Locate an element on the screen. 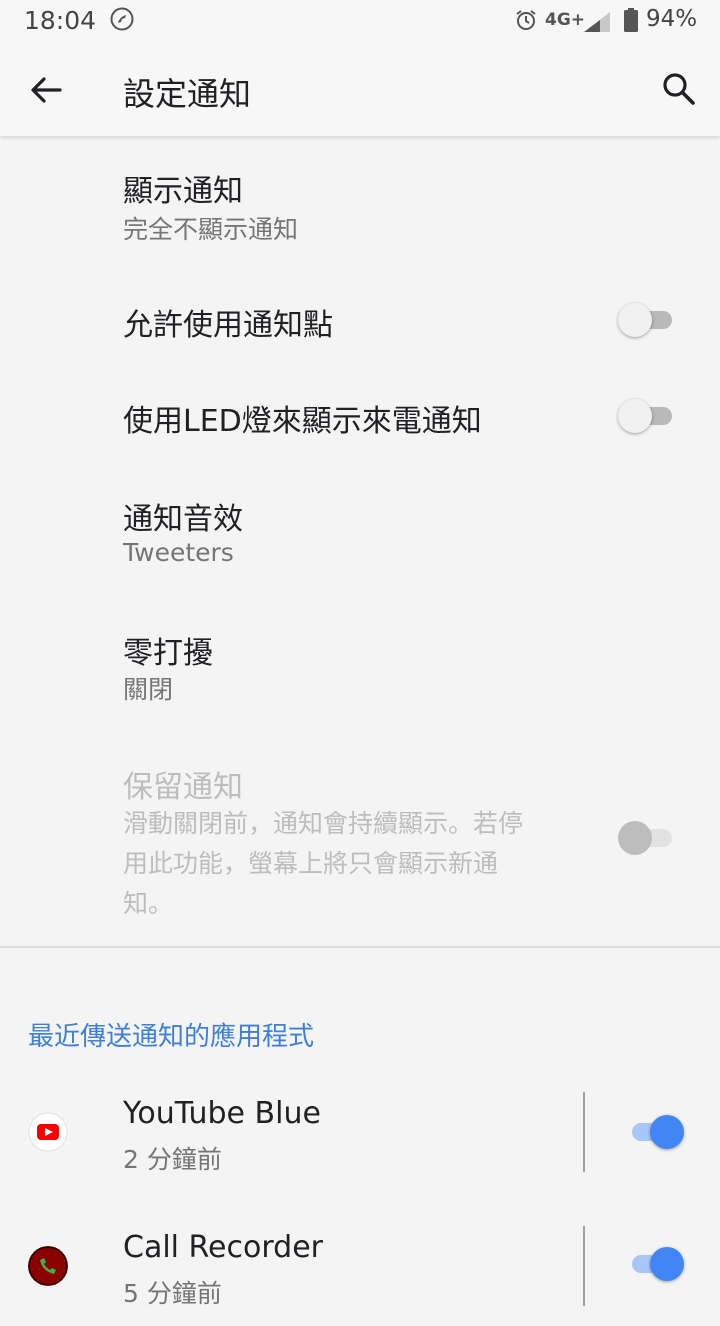 This screenshot has width=720, height=1326. app-row-youtube-blue: YouTube Blue 2 分鐘前 is located at coordinates (360, 1132).